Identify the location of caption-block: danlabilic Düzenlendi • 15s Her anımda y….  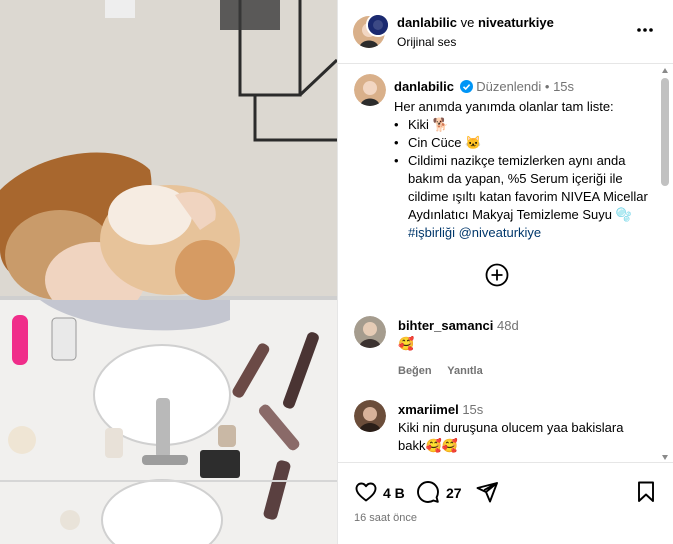
(529, 160).